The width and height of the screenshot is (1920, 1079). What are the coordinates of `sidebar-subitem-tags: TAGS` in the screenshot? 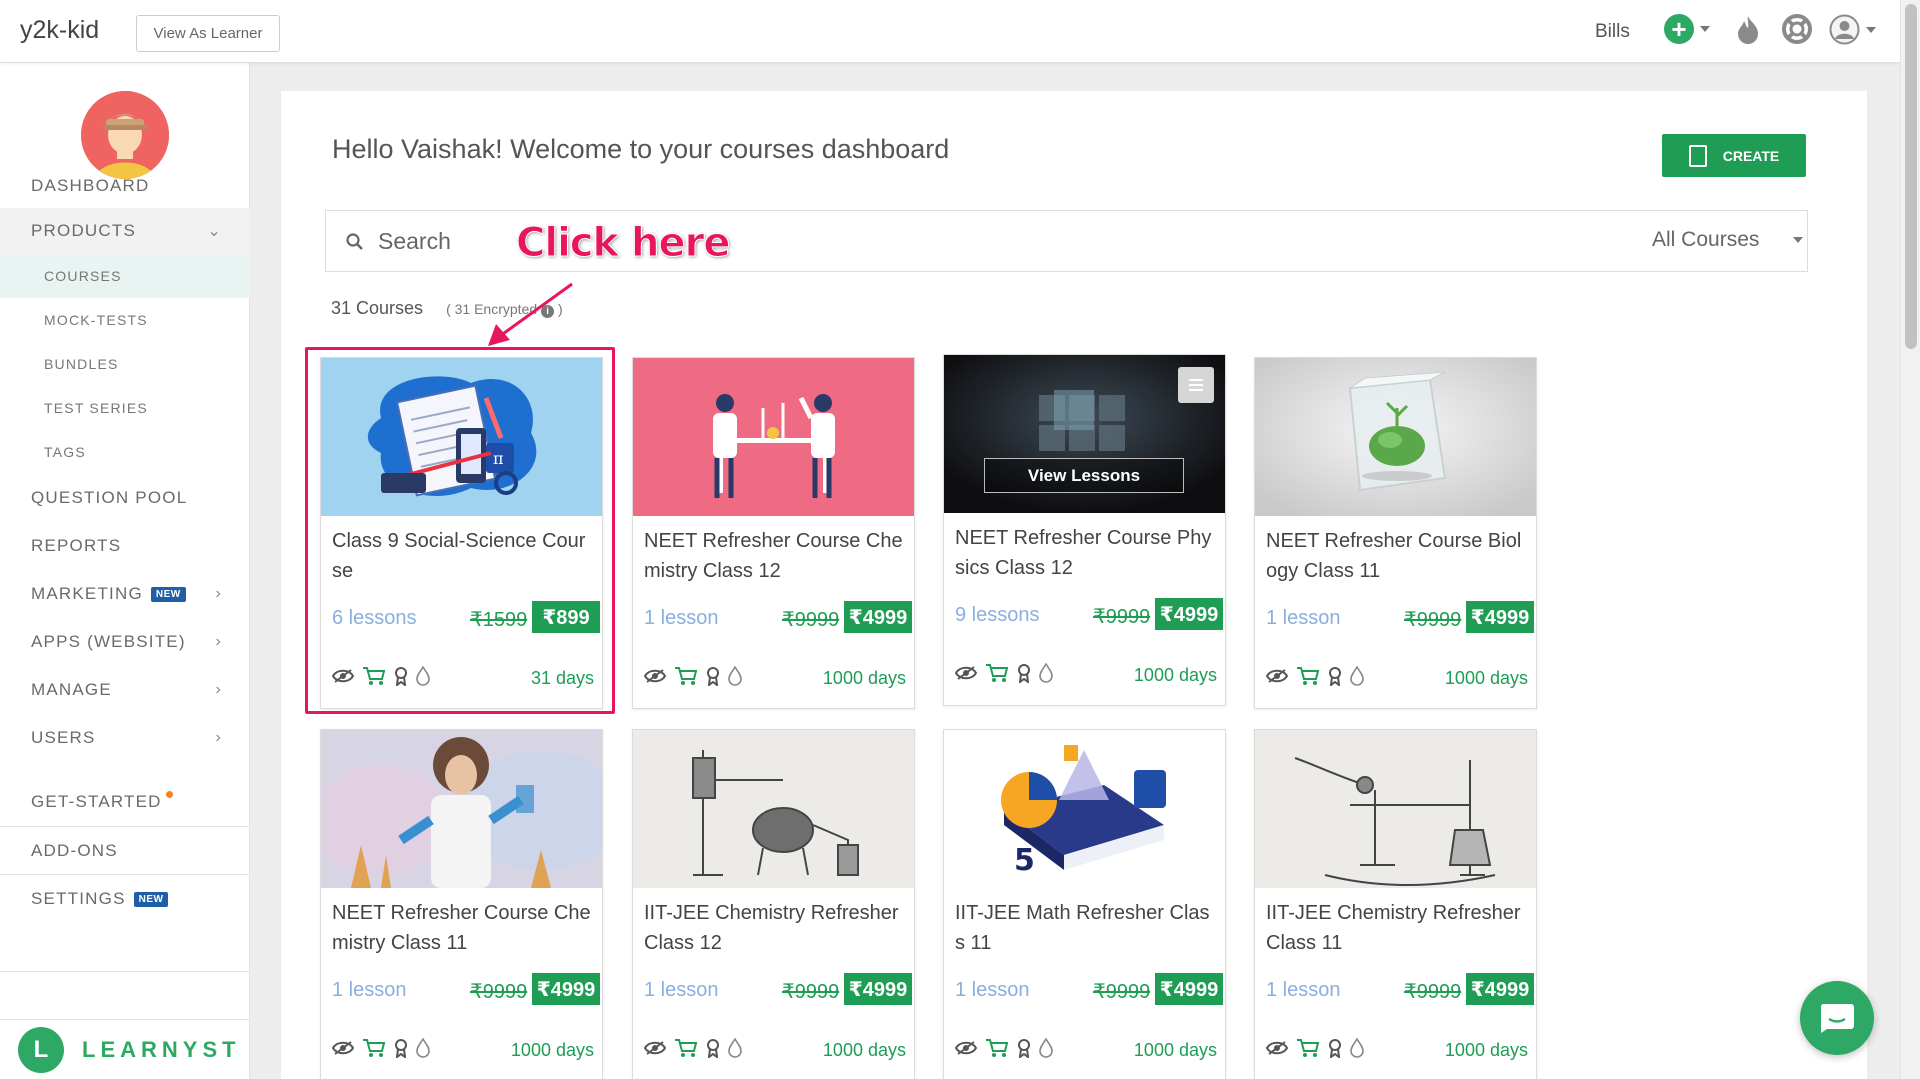 It's located at (125, 452).